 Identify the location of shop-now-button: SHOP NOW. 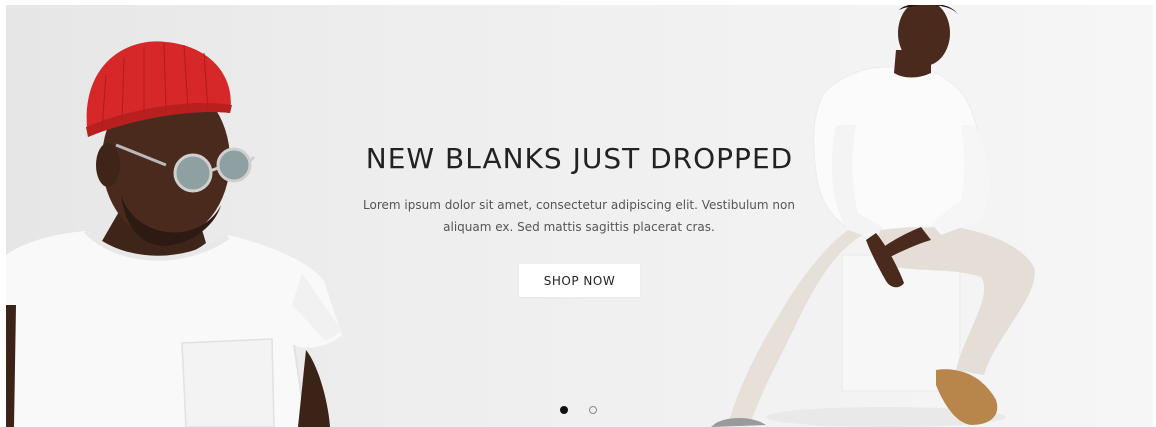
(579, 280).